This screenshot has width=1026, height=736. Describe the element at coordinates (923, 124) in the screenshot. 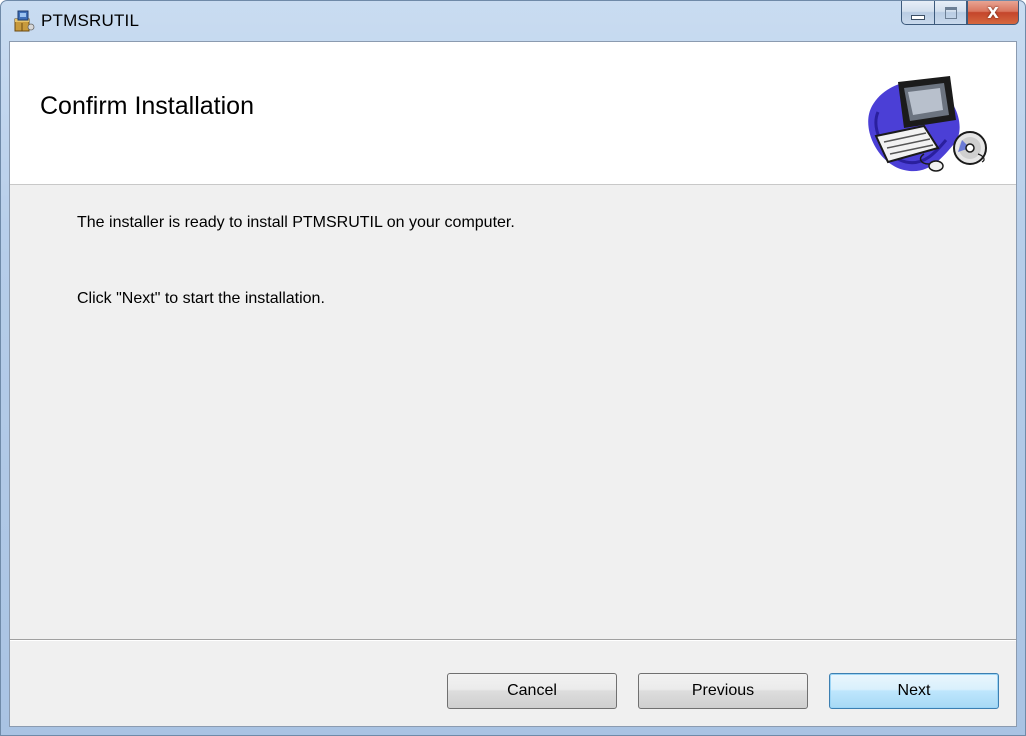

I see `computer-with-cd-icon` at that location.